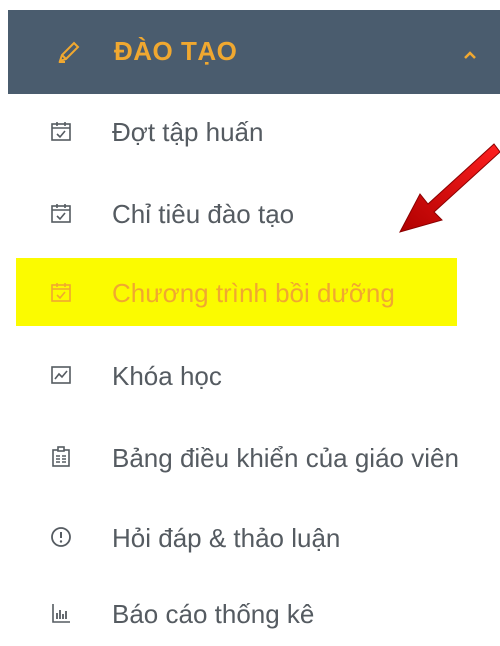  What do you see at coordinates (285, 458) in the screenshot?
I see `menu-item-label: Bảng điều khiển của giáo viên` at bounding box center [285, 458].